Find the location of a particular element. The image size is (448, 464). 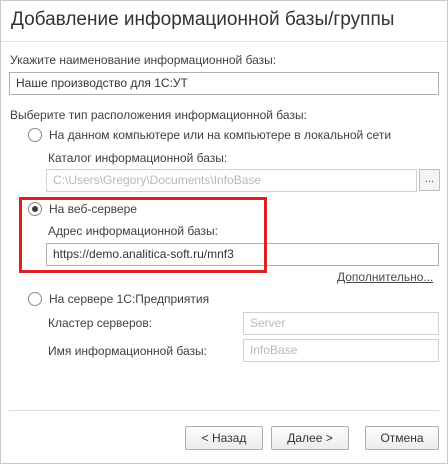

catalog-label: Каталог информационной базы: is located at coordinates (138, 158).